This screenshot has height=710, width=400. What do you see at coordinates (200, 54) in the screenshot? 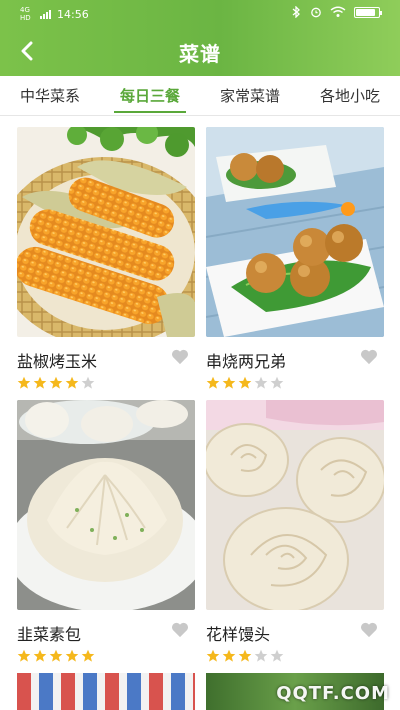
I see `page-title: 菜谱` at bounding box center [200, 54].